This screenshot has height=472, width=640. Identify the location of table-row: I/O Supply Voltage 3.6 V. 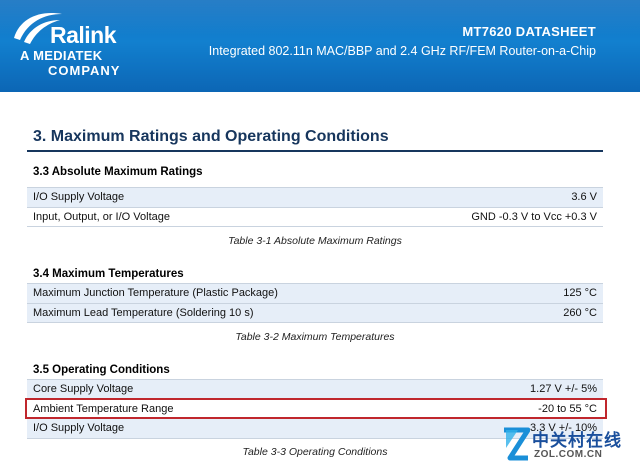
(315, 197).